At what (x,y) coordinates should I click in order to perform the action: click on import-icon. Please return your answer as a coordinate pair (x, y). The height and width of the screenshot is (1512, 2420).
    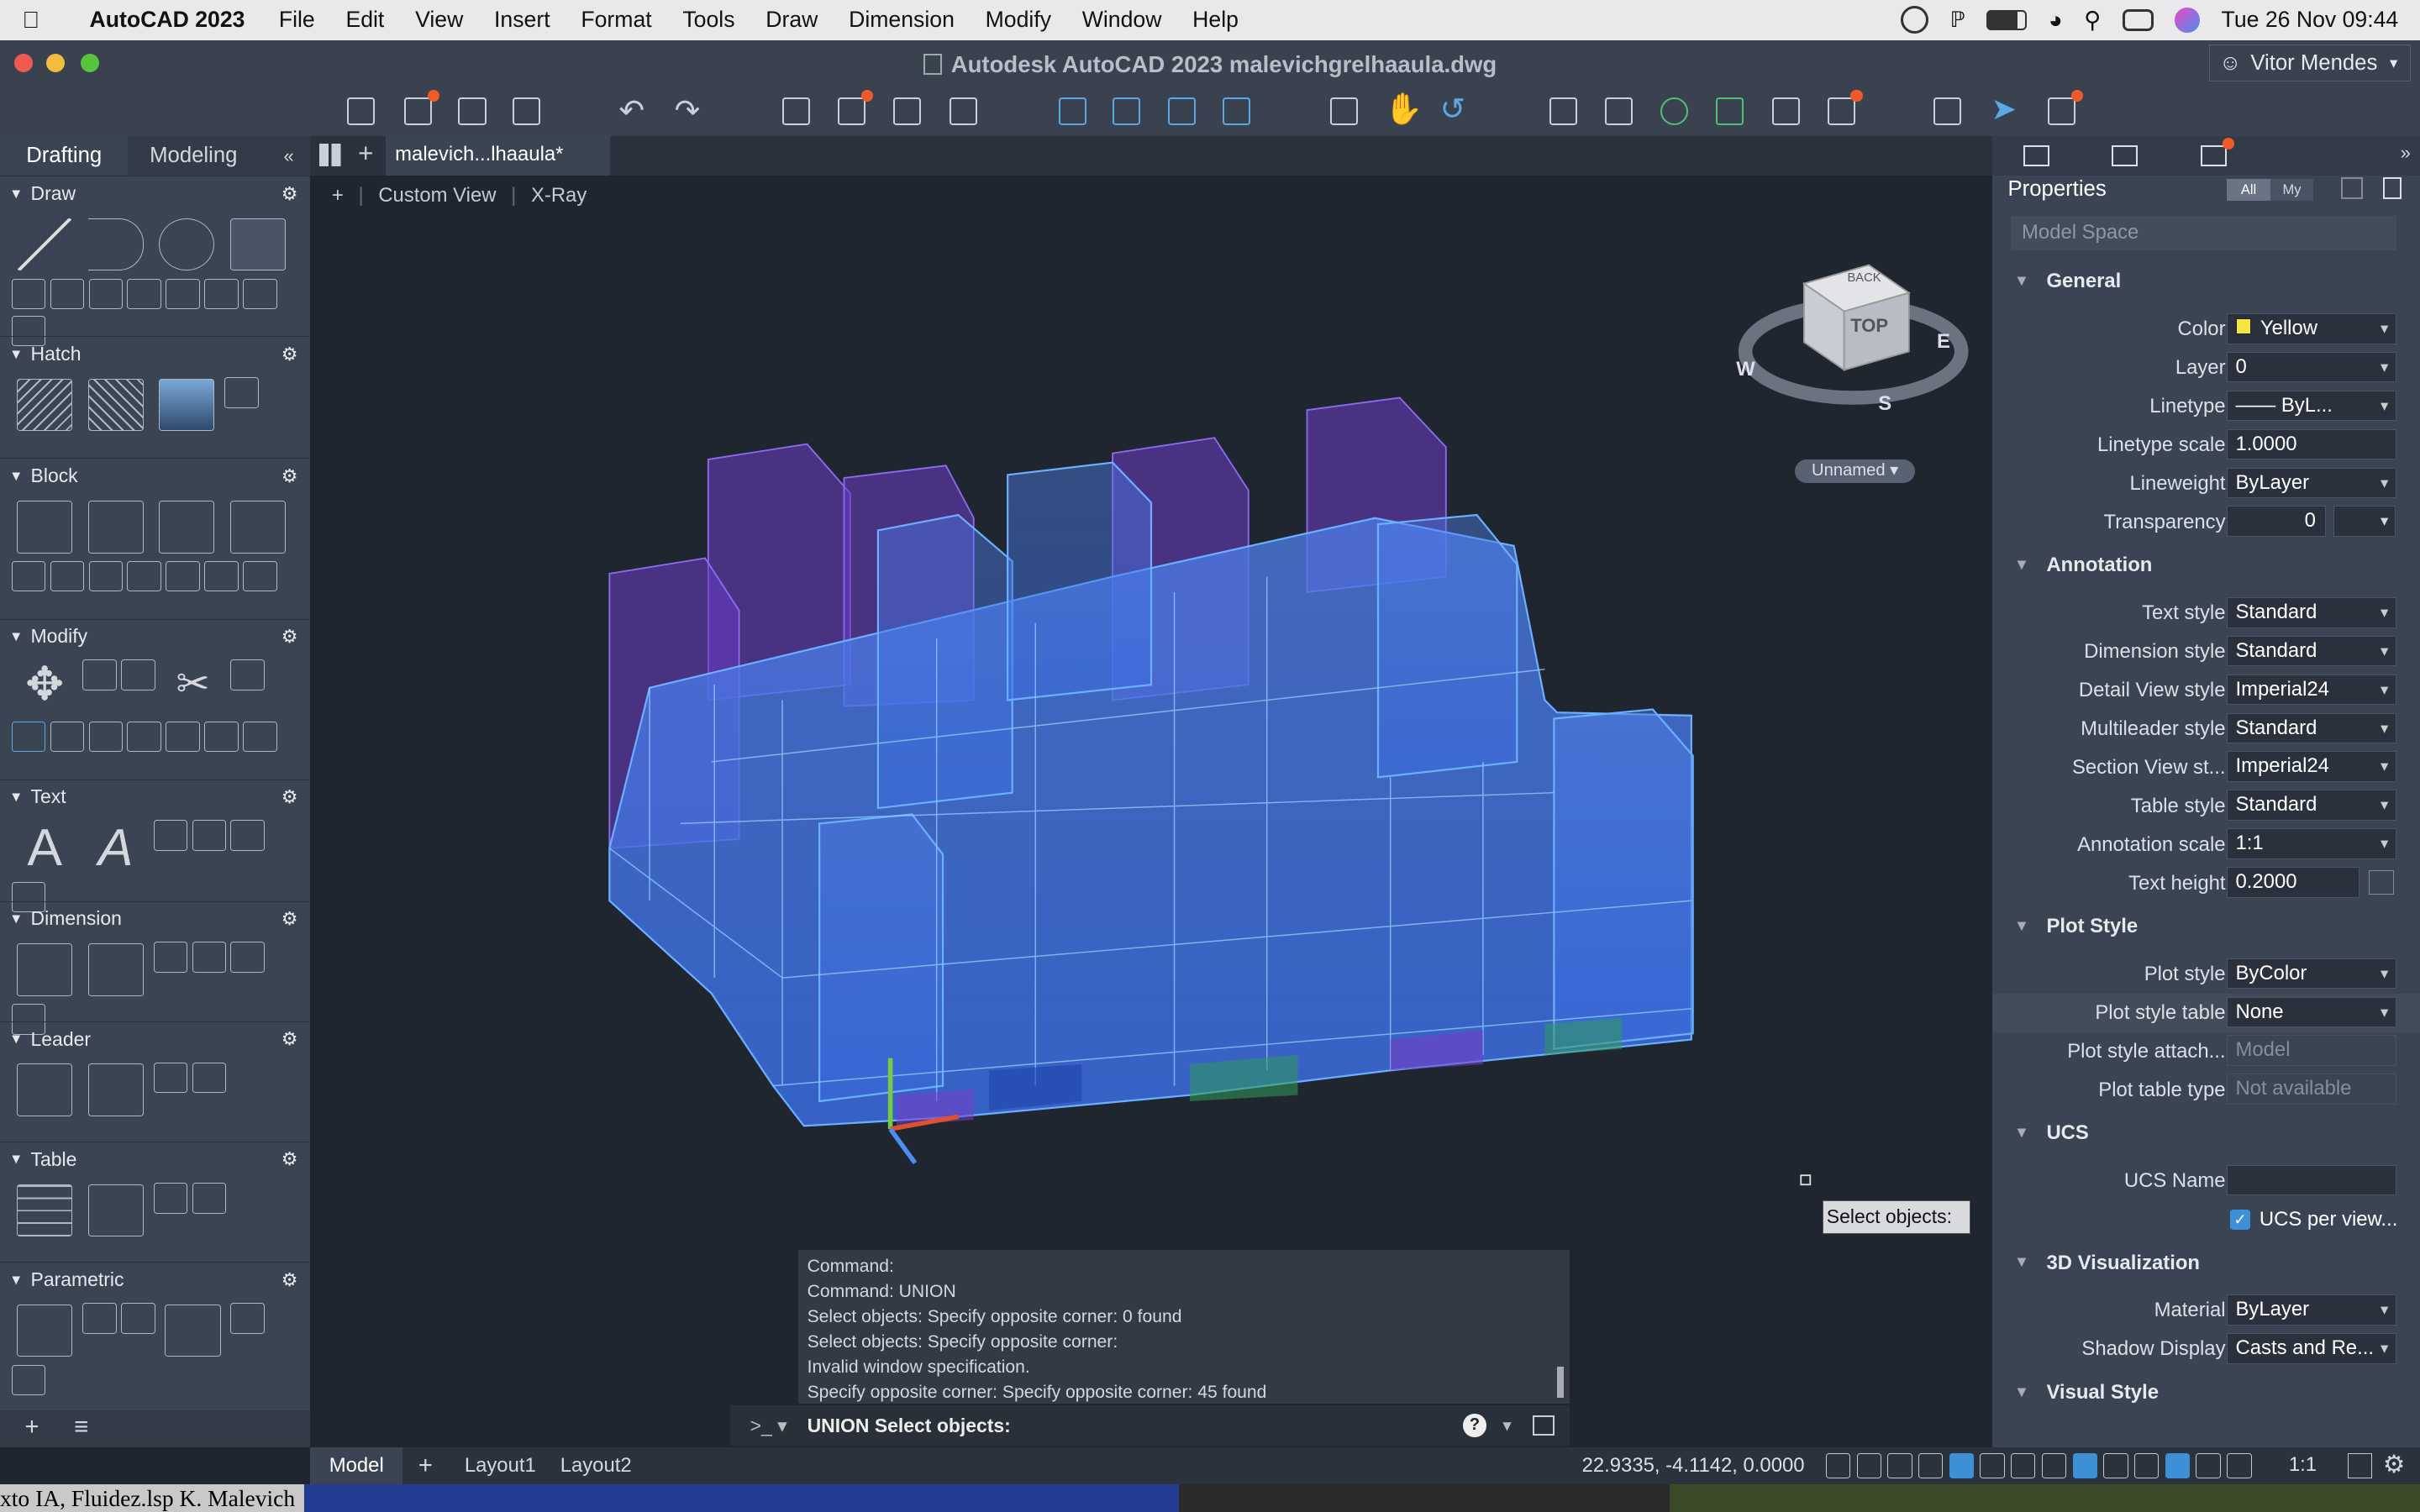
    Looking at the image, I should click on (1073, 111).